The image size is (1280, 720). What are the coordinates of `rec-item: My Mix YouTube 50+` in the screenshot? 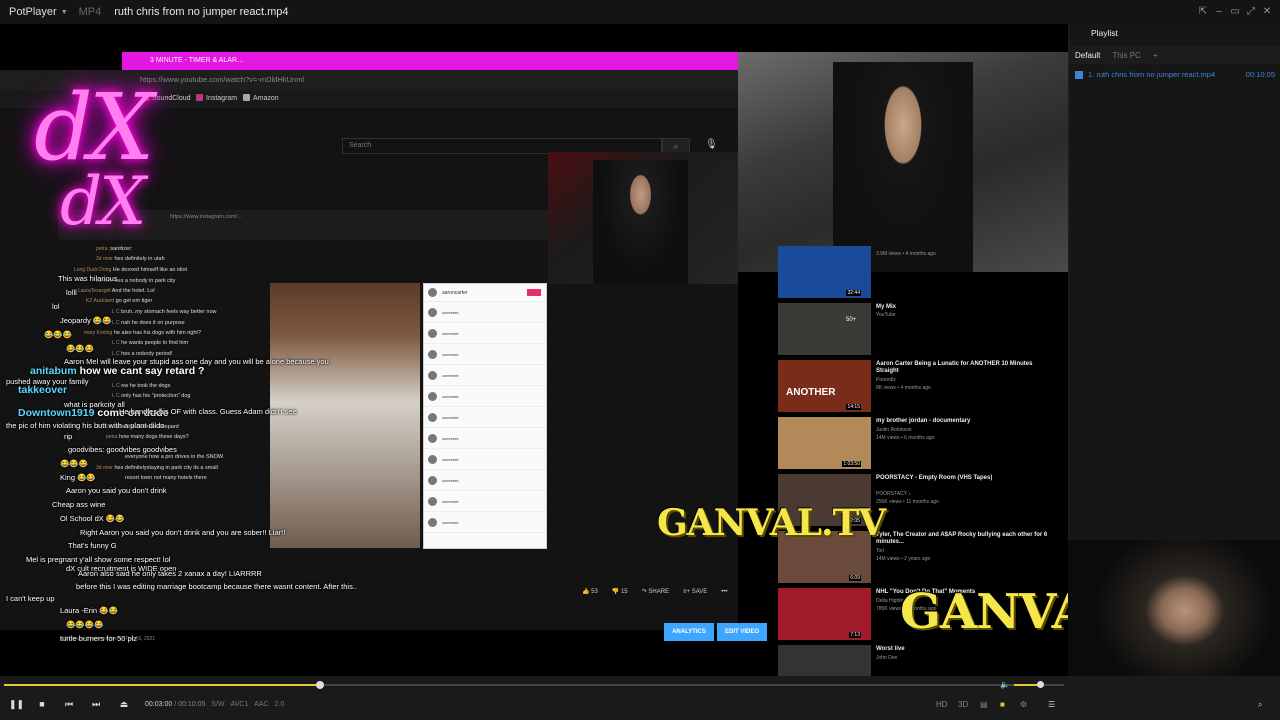 It's located at (918, 329).